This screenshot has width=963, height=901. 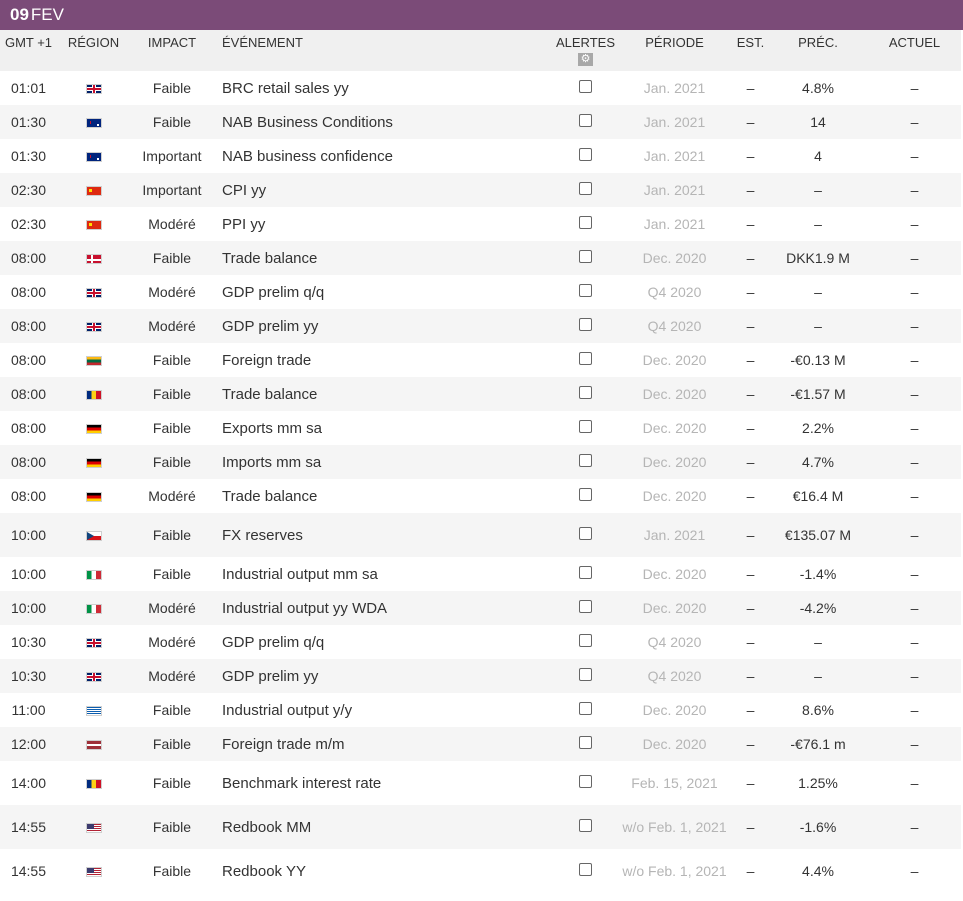 What do you see at coordinates (297, 783) in the screenshot?
I see `event-name-link: Benchmark interest rate` at bounding box center [297, 783].